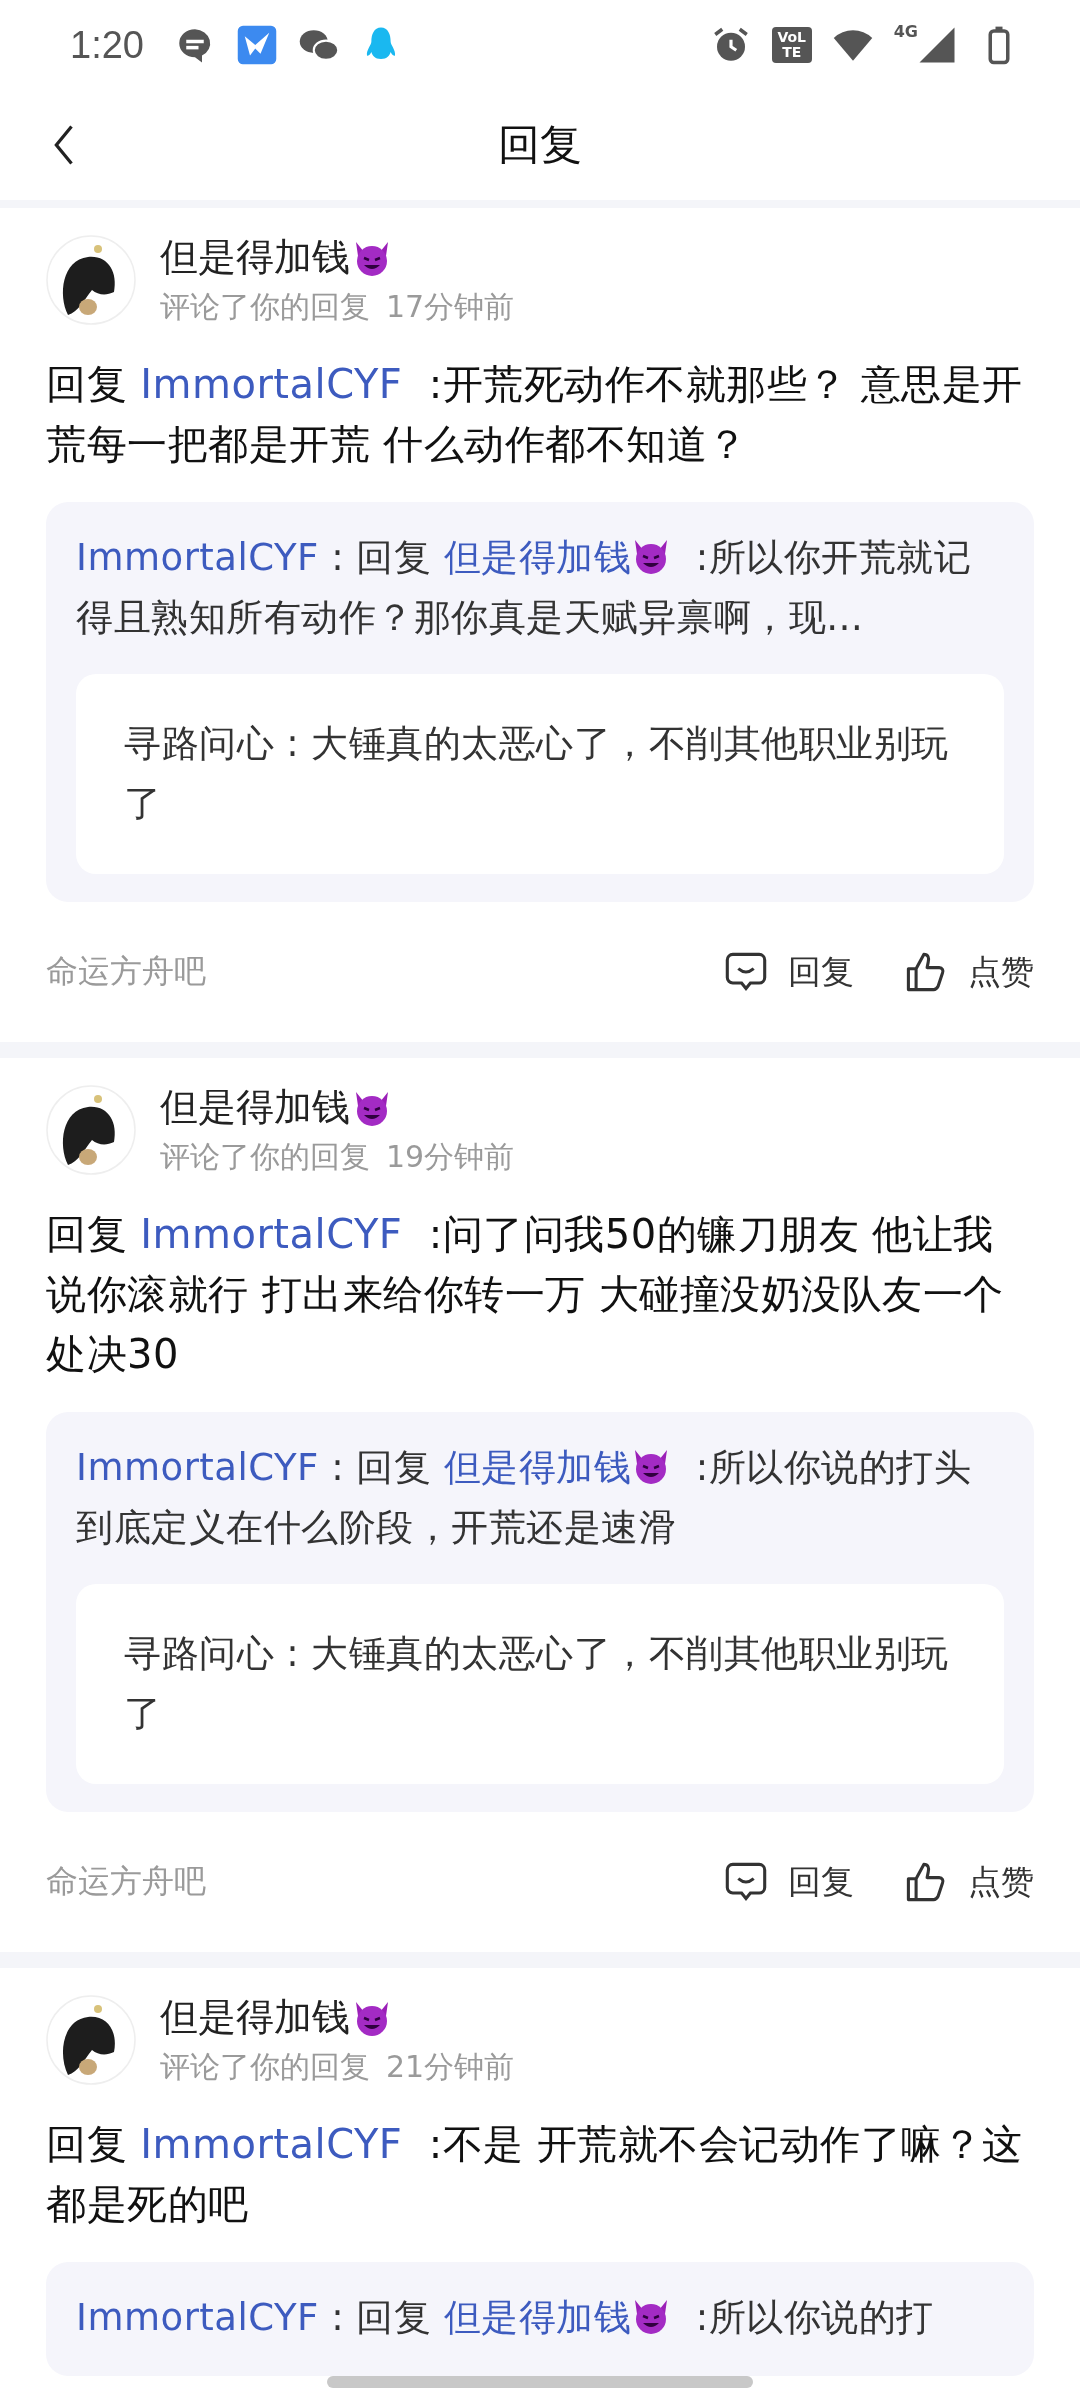 The image size is (1080, 2400). I want to click on network-type: 4G, so click(905, 31).